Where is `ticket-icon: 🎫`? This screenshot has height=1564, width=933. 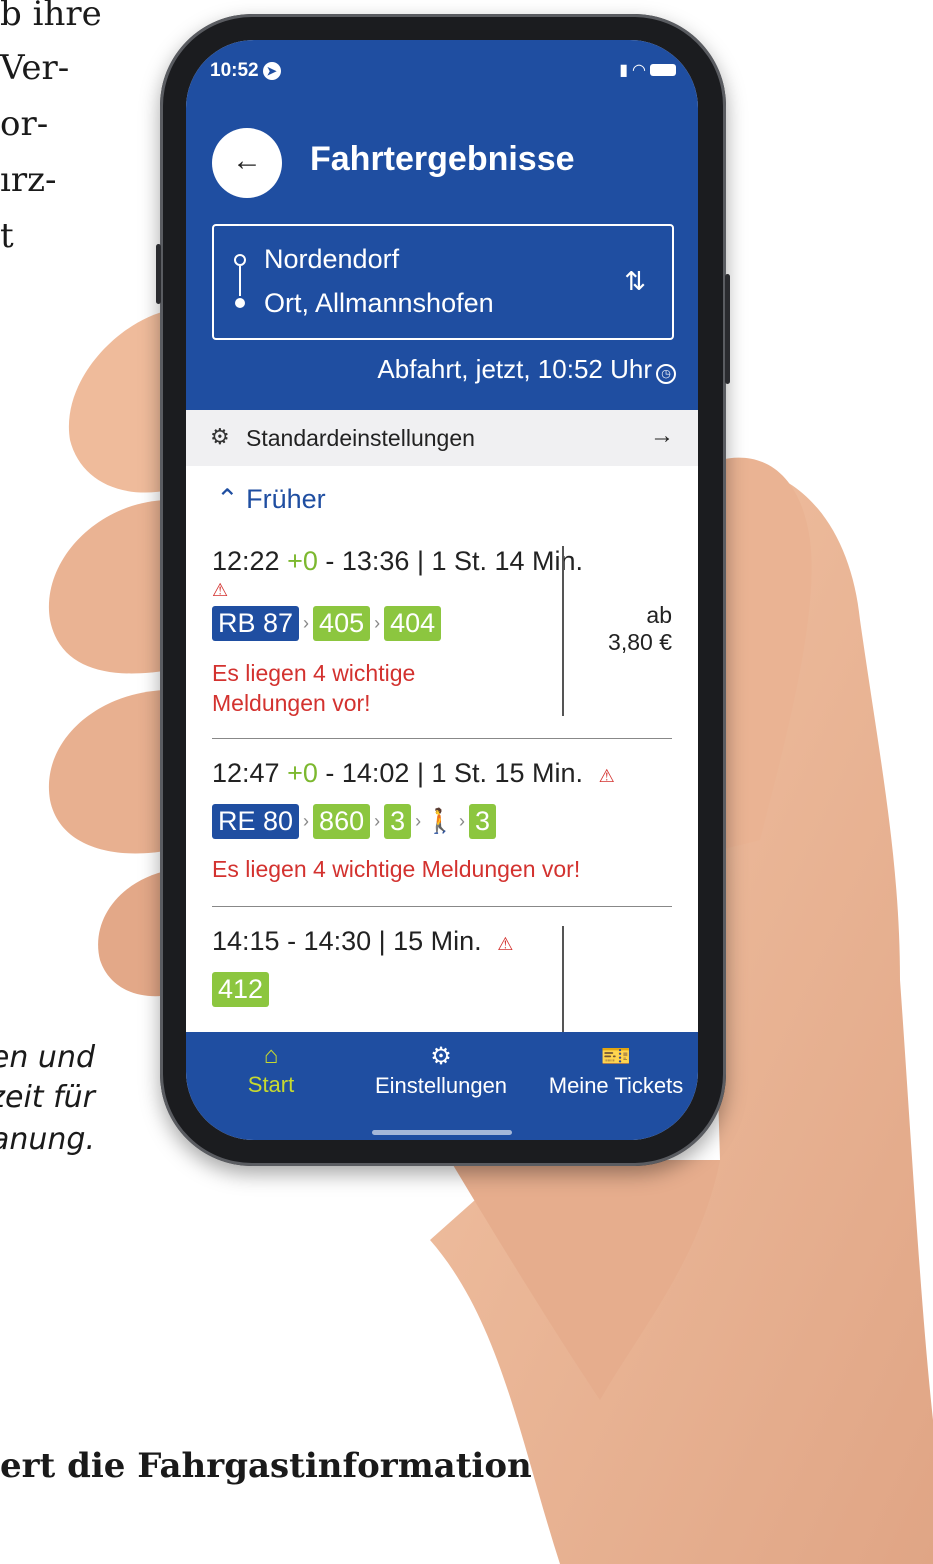 ticket-icon: 🎫 is located at coordinates (616, 1056).